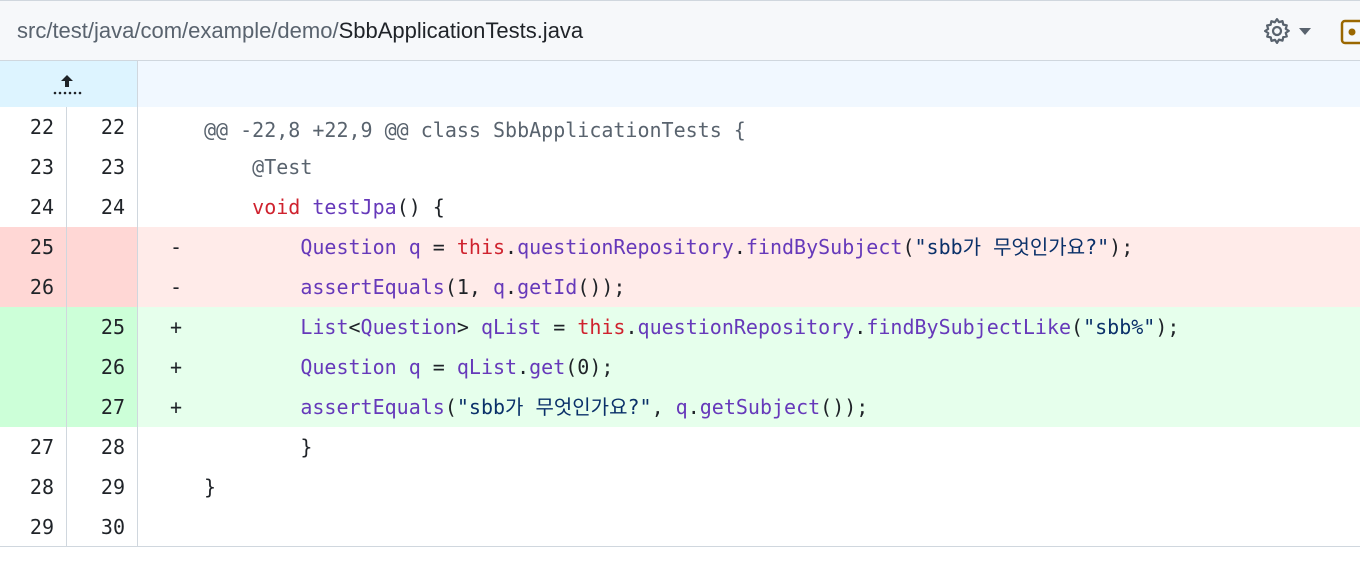 The height and width of the screenshot is (568, 1360). Describe the element at coordinates (1167, 327) in the screenshot. I see `code-token: );` at that location.